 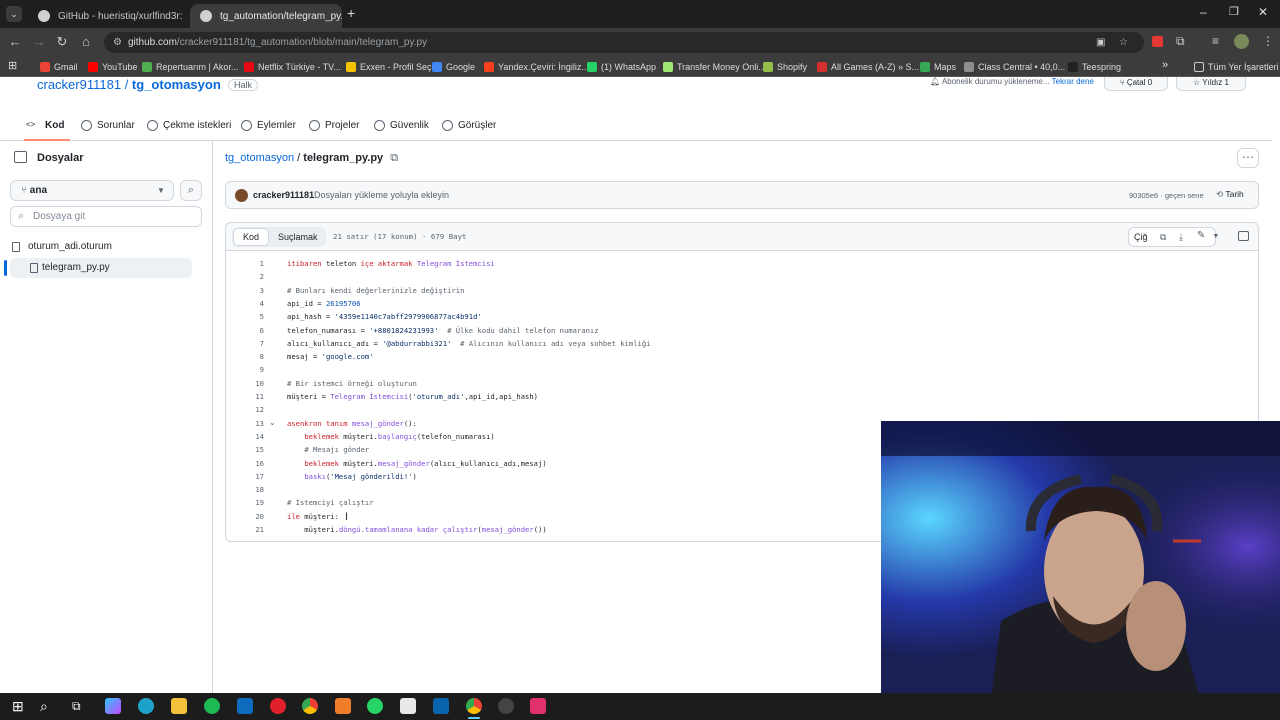 I want to click on line-number: 17, so click(x=245, y=476).